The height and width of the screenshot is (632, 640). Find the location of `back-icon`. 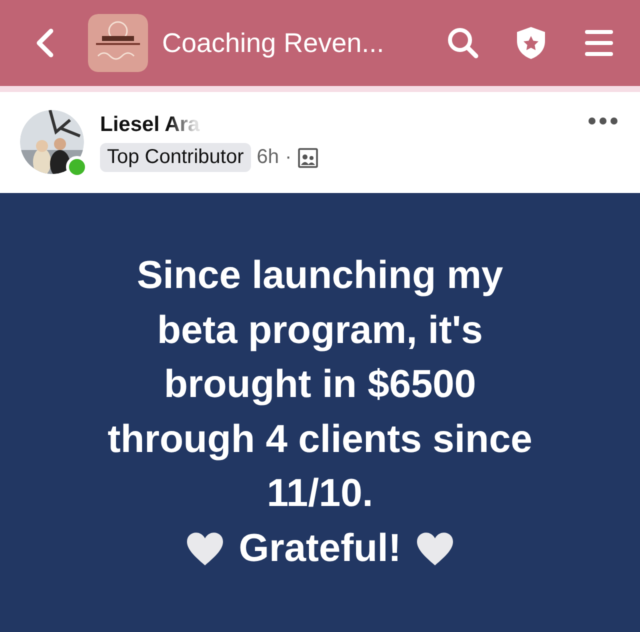

back-icon is located at coordinates (45, 43).